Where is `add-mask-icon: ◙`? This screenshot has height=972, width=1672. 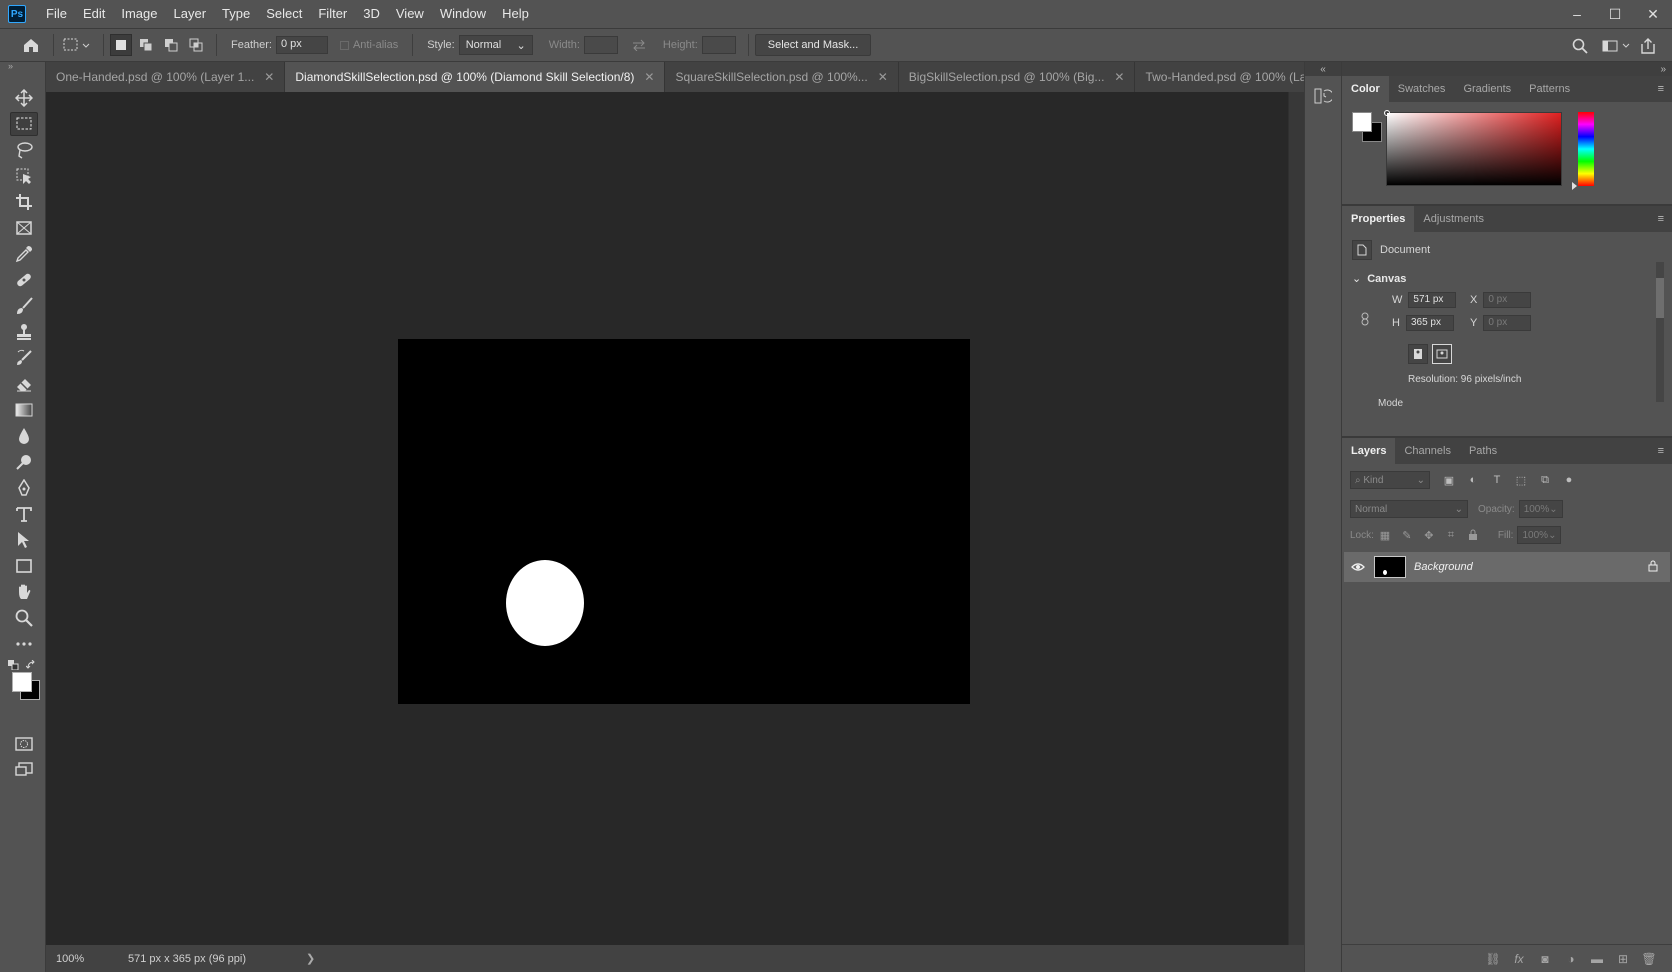 add-mask-icon: ◙ is located at coordinates (1545, 959).